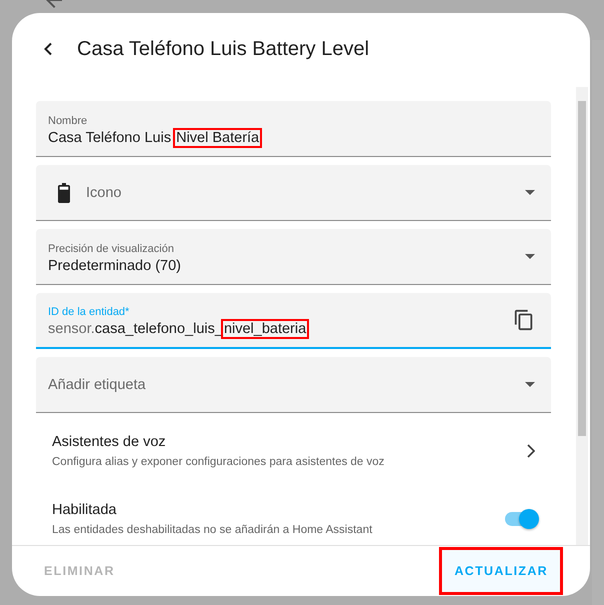 Image resolution: width=604 pixels, height=605 pixels. Describe the element at coordinates (293, 257) in the screenshot. I see `select-field: Precisión de visualización Predeterminado (70)` at that location.